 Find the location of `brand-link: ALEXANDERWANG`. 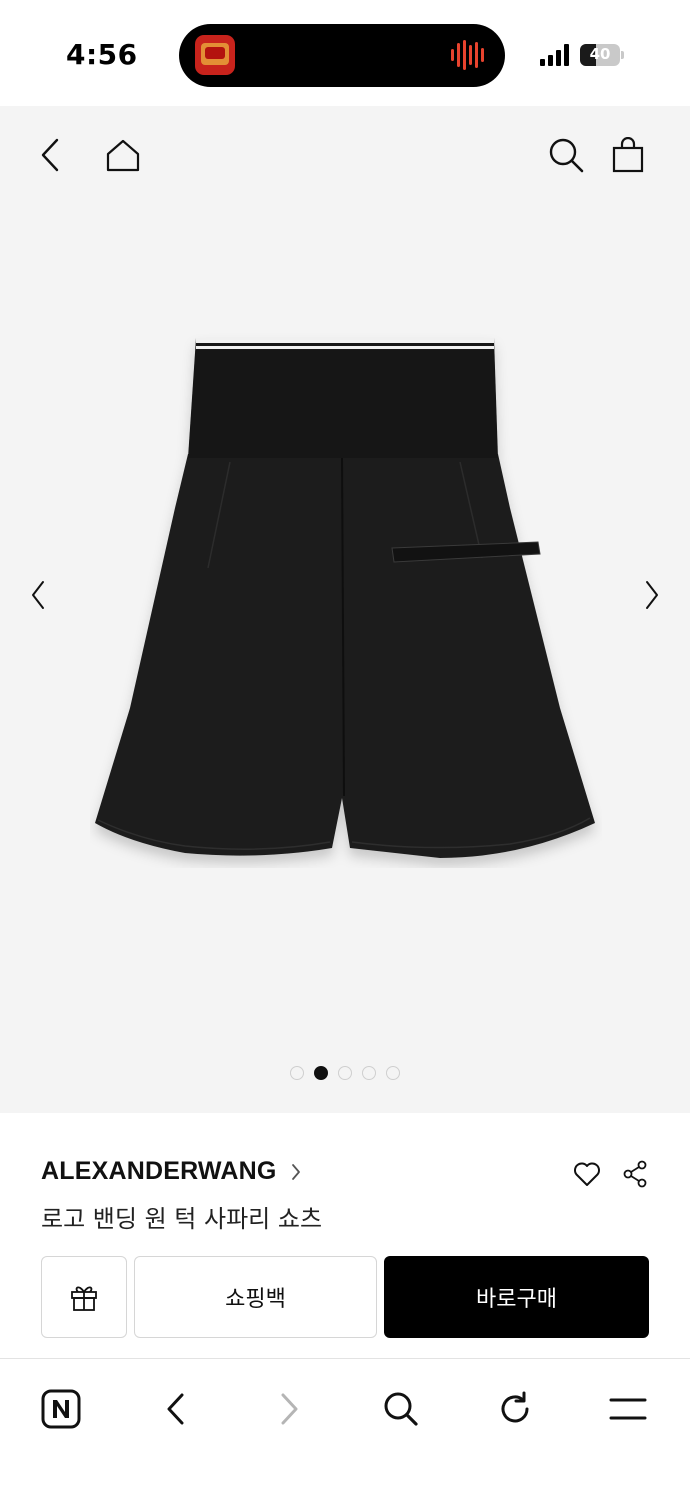

brand-link: ALEXANDERWANG is located at coordinates (171, 1171).